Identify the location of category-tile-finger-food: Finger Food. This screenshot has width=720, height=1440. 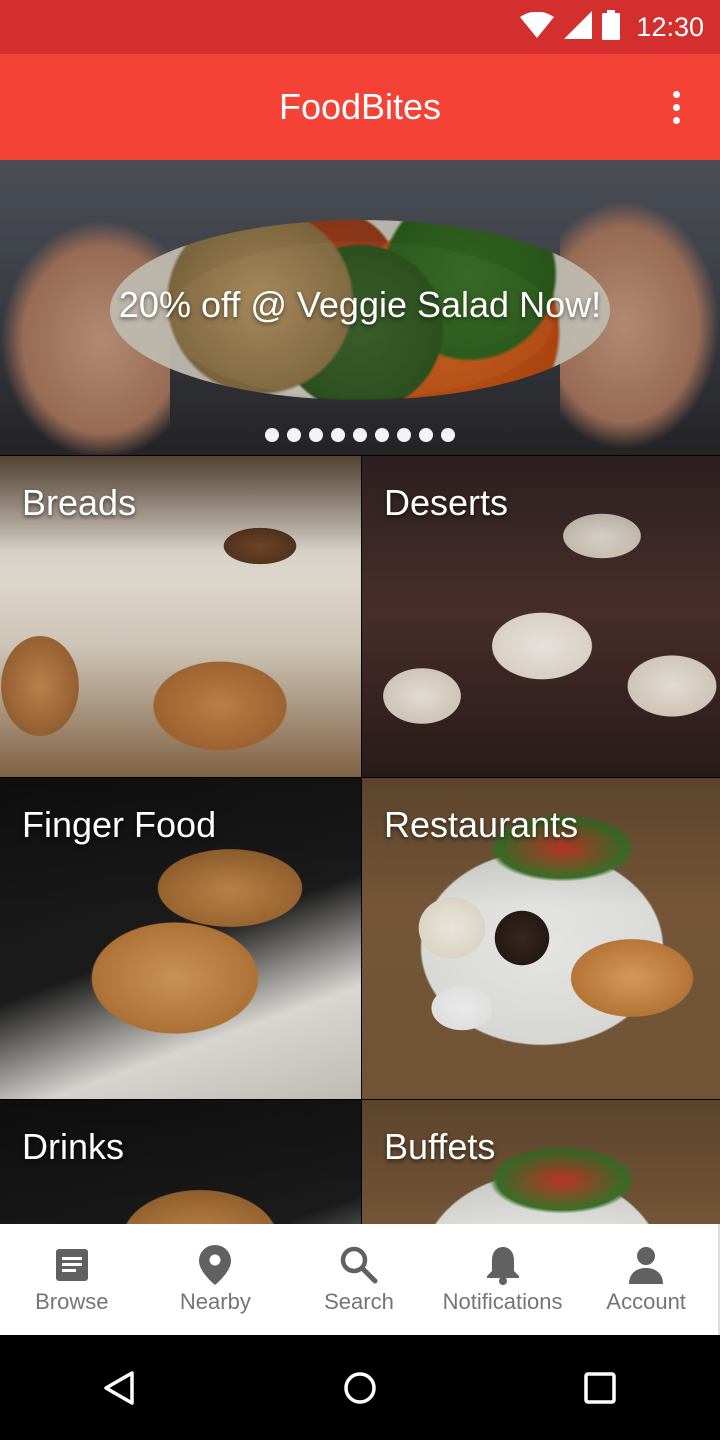
(180, 938).